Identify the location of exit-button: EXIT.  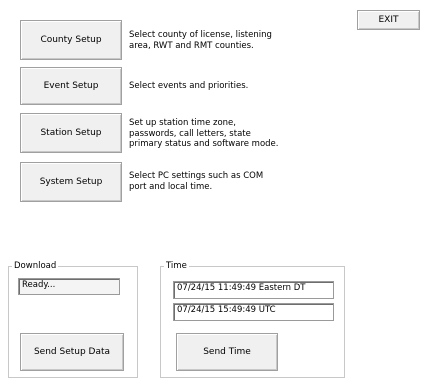
(388, 20).